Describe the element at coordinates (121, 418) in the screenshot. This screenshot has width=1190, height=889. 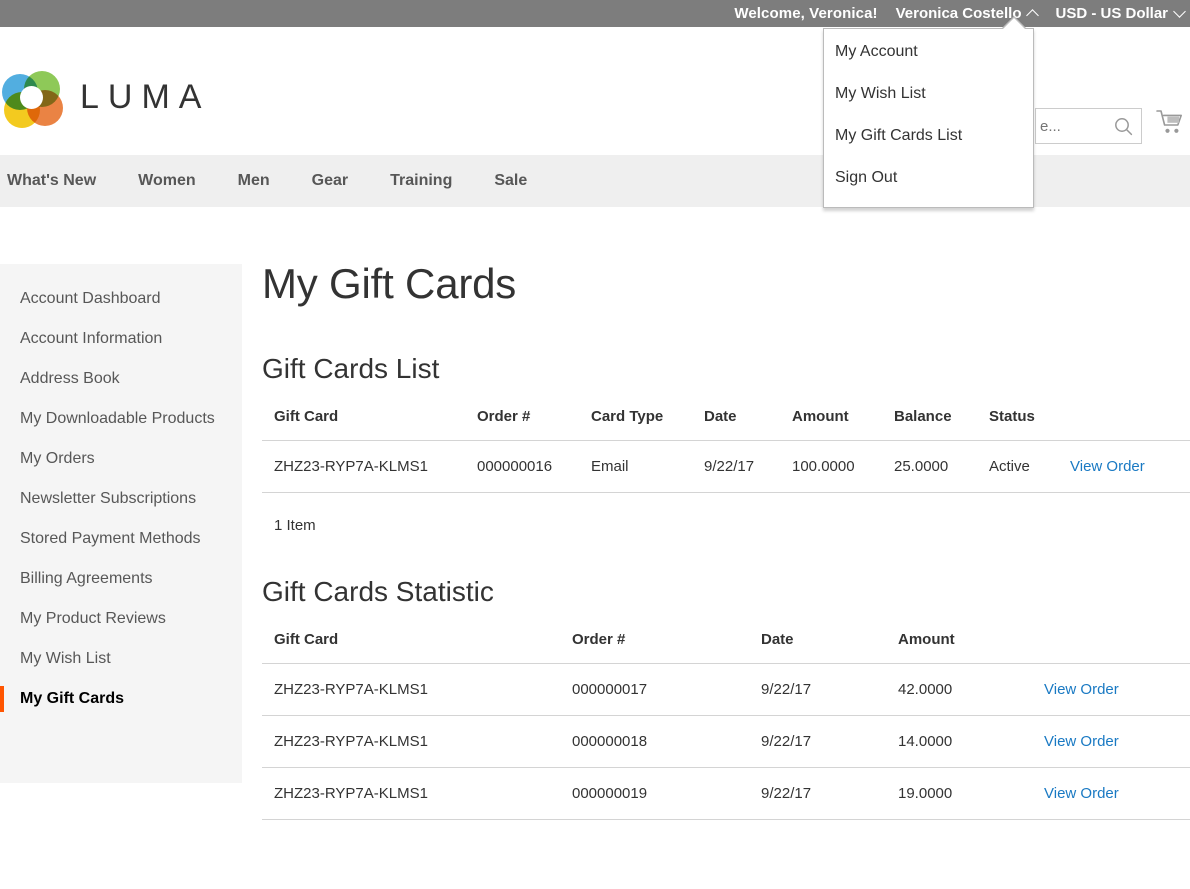
I see `sidebar-item-my-downloadable-products: My Downloadable Products` at that location.